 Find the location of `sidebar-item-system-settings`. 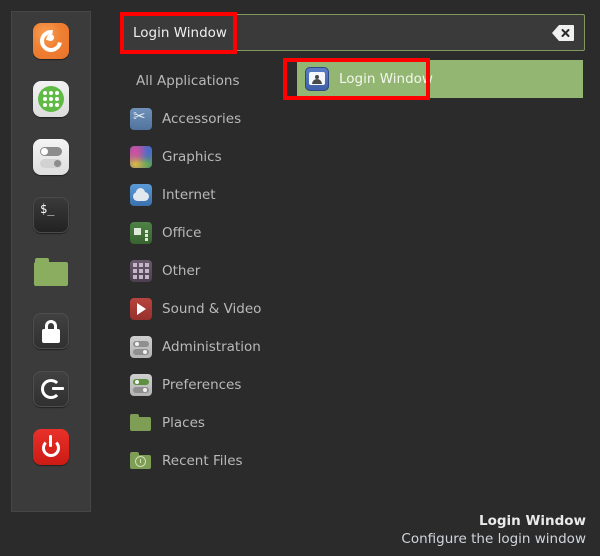

sidebar-item-system-settings is located at coordinates (51, 157).